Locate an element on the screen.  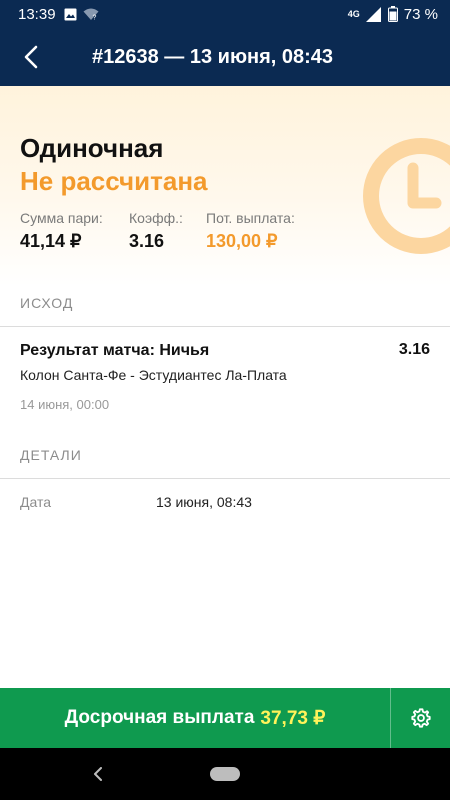
details-section-title: ДЕТАЛИ is located at coordinates (51, 455).